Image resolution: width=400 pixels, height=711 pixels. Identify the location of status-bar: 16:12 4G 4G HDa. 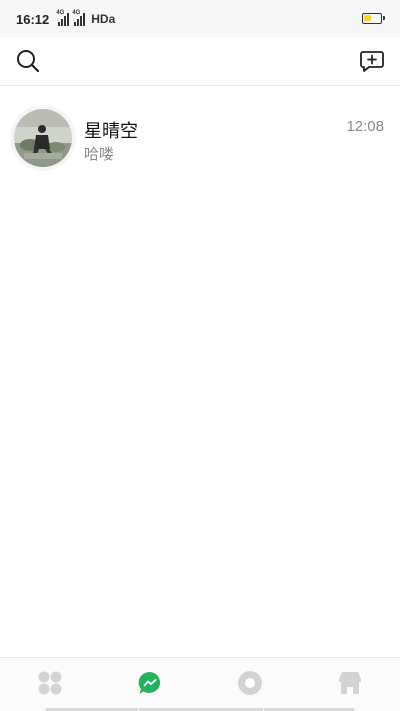
(200, 19).